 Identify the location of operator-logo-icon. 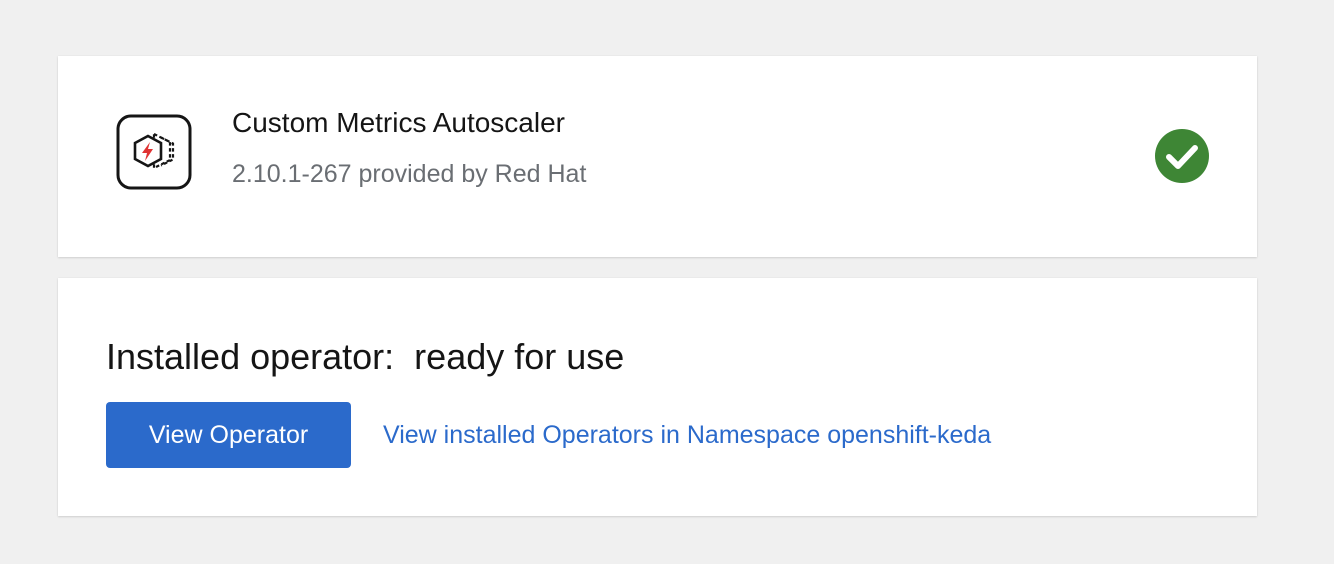
(154, 152).